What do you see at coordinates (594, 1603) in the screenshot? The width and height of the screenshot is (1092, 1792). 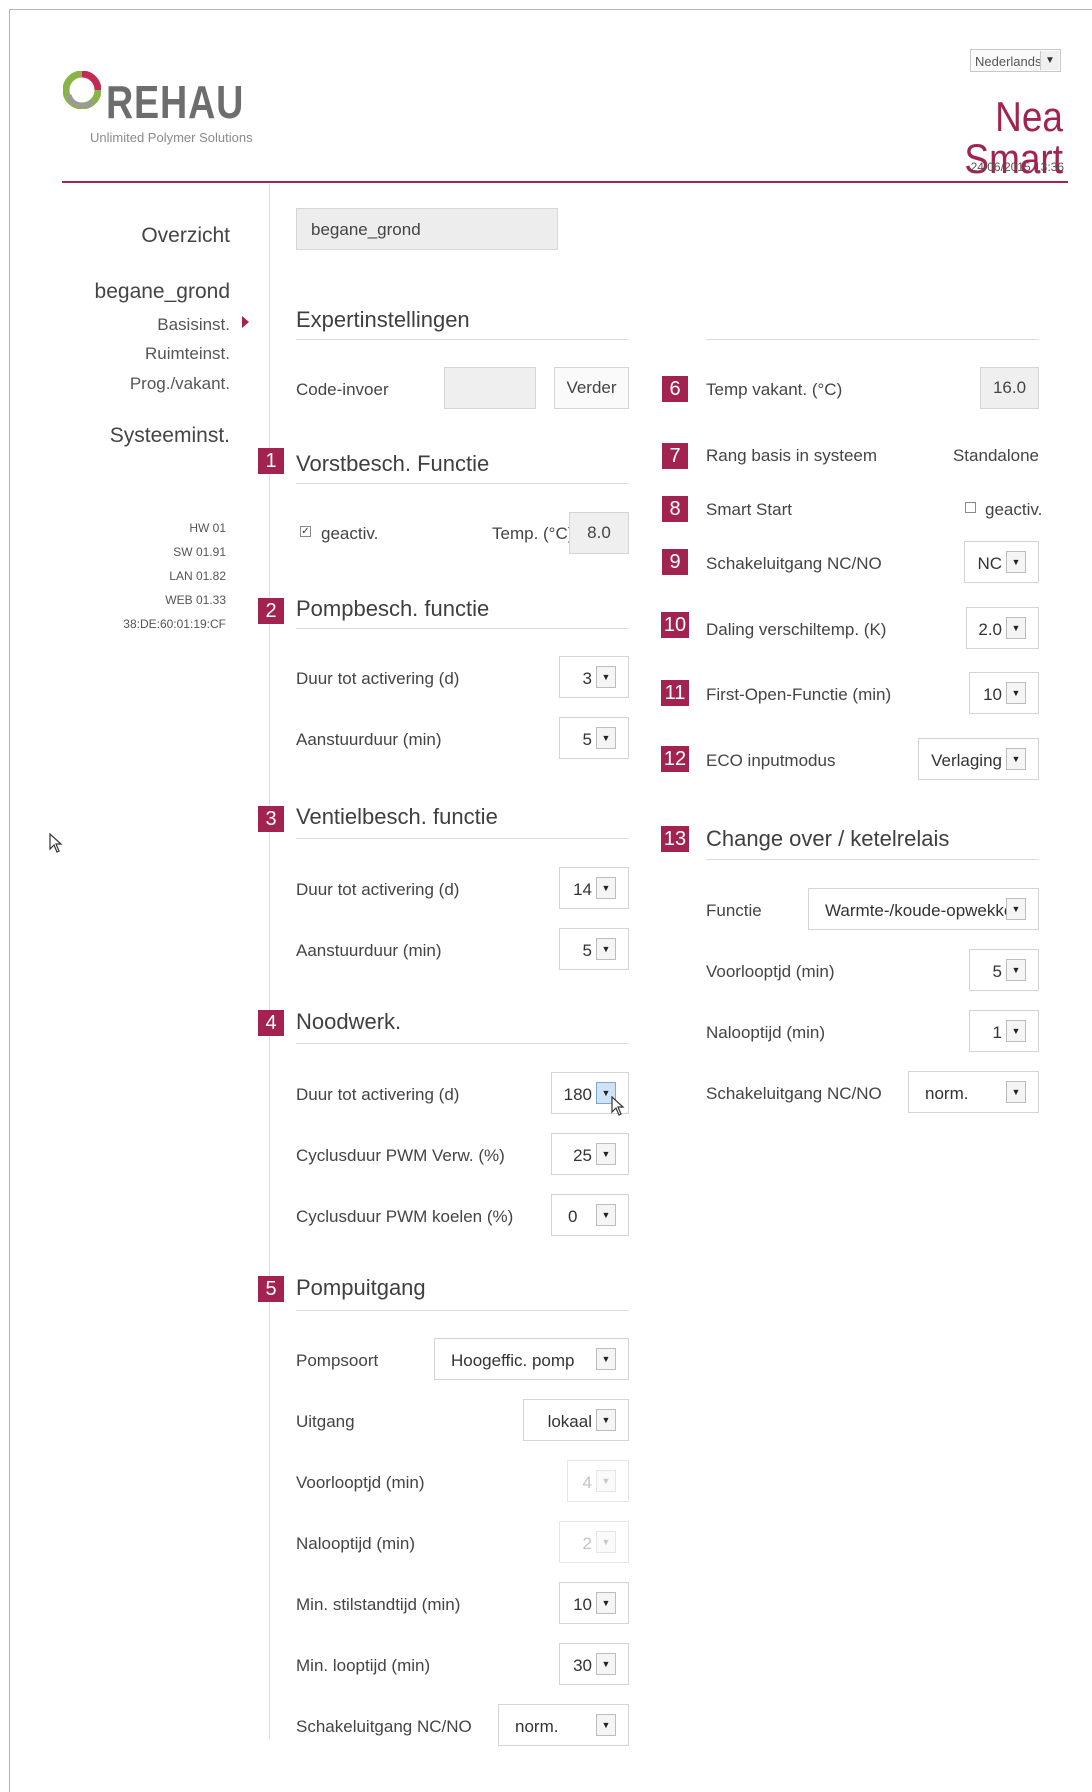 I see `min-standstill-select: 10 ▼` at bounding box center [594, 1603].